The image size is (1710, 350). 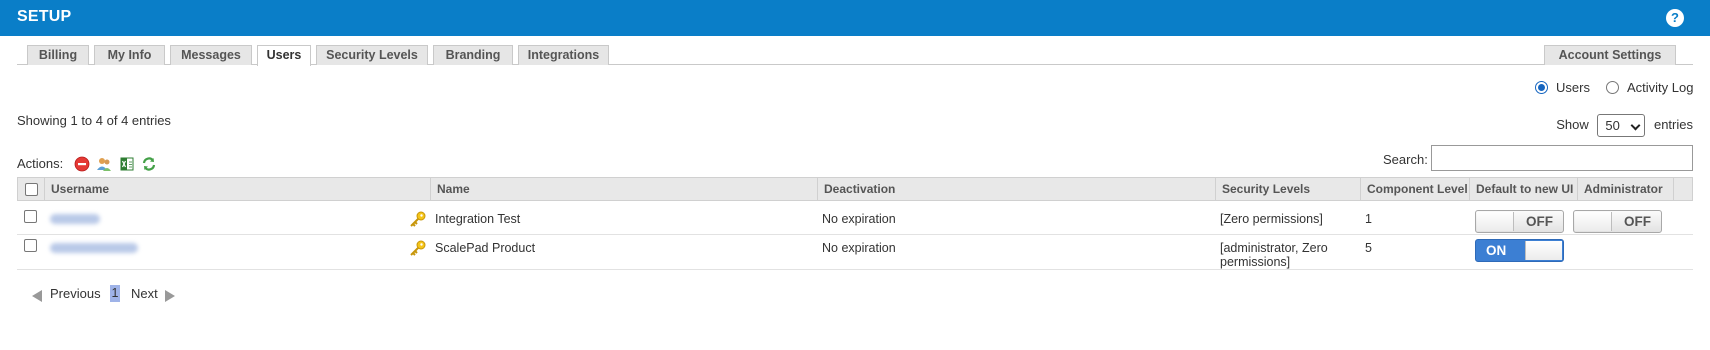 I want to click on security-levels-cell: [administrator, Zero permissions], so click(x=1271, y=252).